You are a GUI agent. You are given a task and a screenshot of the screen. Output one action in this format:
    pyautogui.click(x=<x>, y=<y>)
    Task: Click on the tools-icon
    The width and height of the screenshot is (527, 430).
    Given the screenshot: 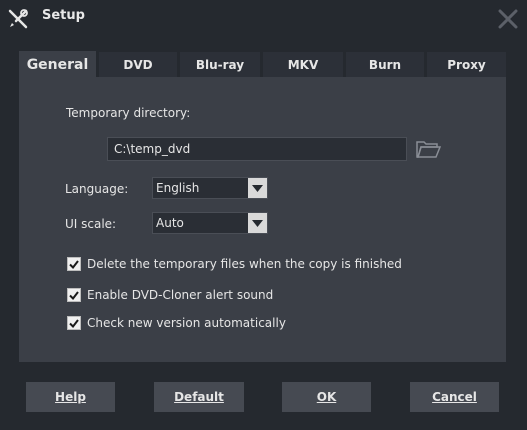 What is the action you would take?
    pyautogui.click(x=18, y=19)
    